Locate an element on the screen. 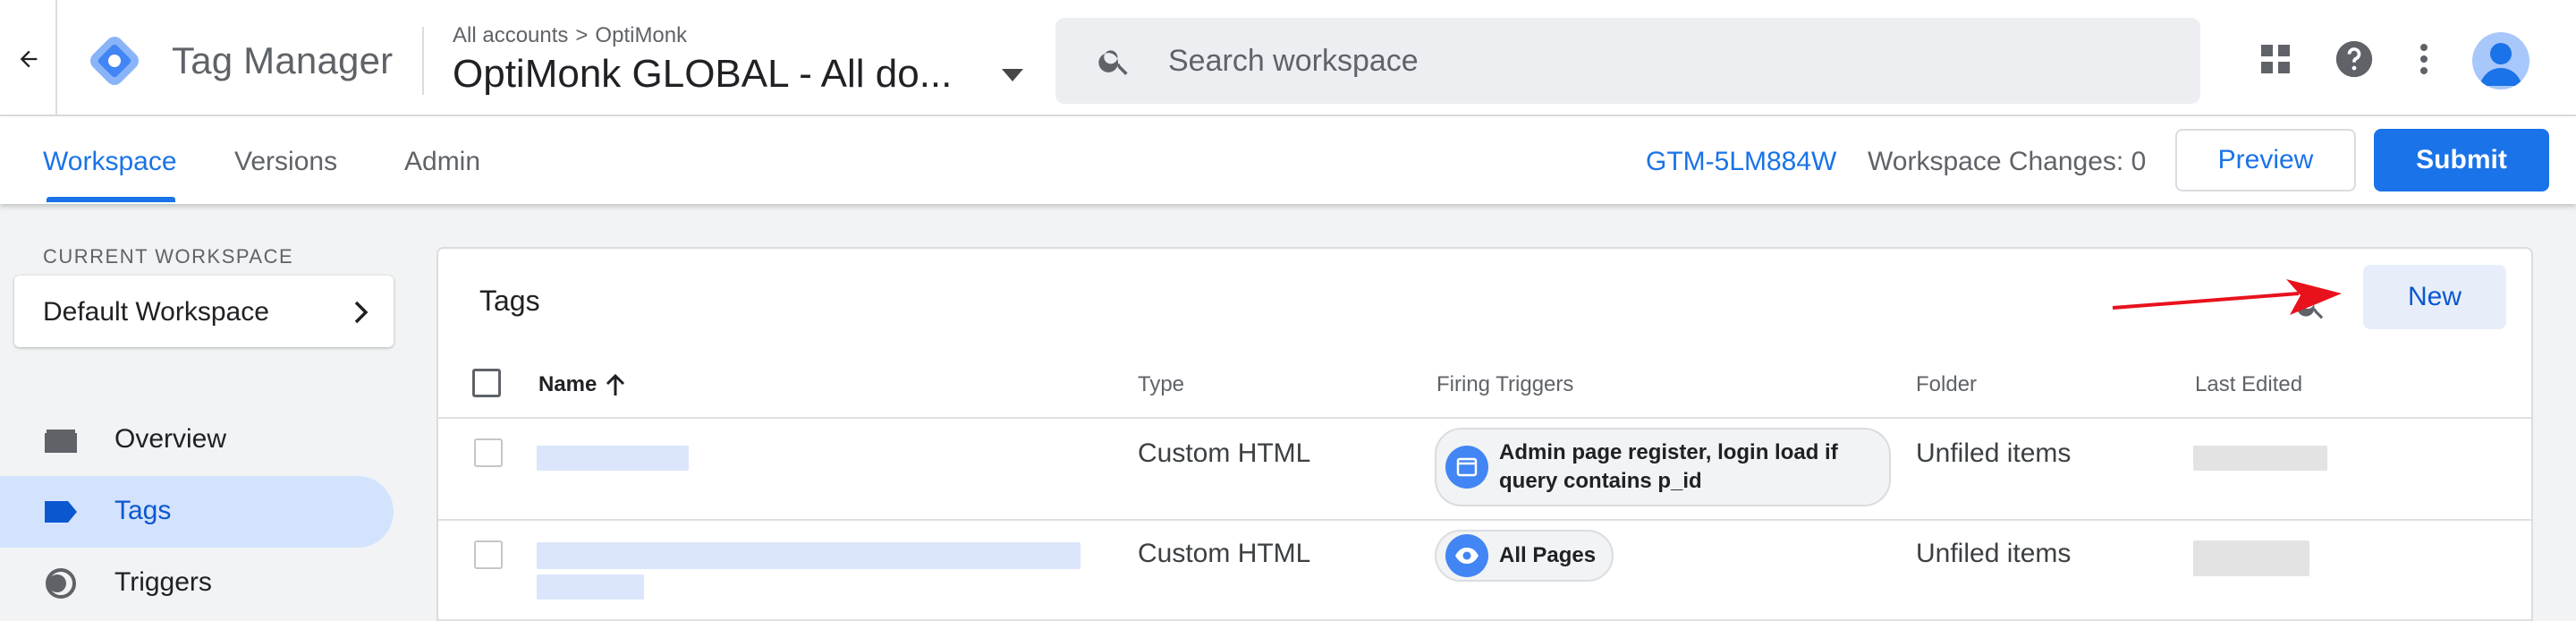 This screenshot has width=2576, height=621. column-header-label: Name is located at coordinates (567, 384).